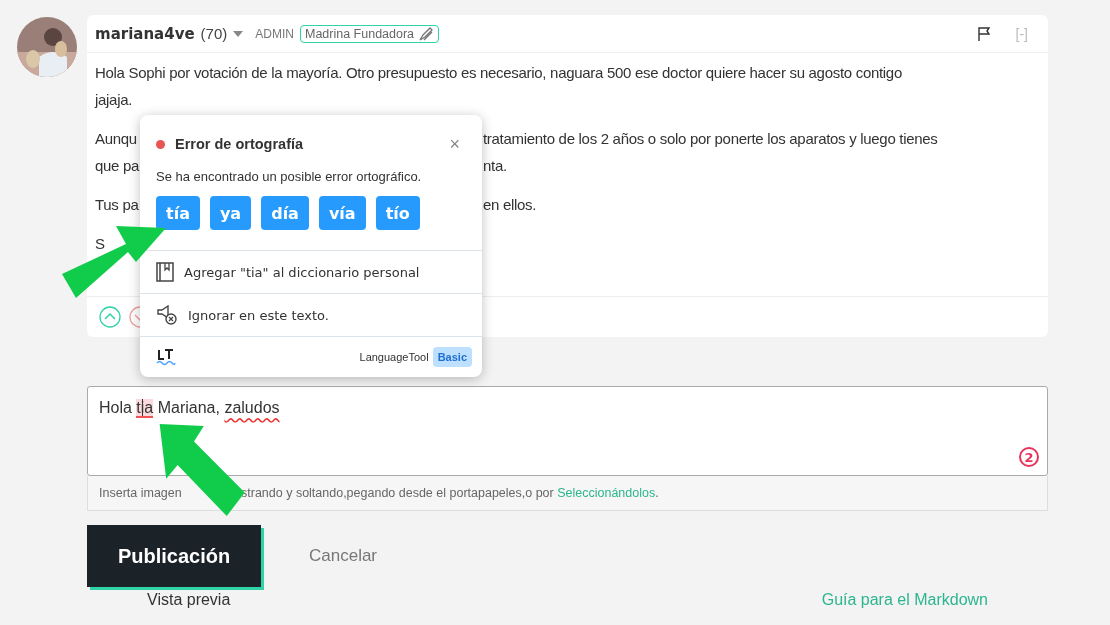 The width and height of the screenshot is (1110, 625). What do you see at coordinates (452, 357) in the screenshot?
I see `plan-badge: Basic` at bounding box center [452, 357].